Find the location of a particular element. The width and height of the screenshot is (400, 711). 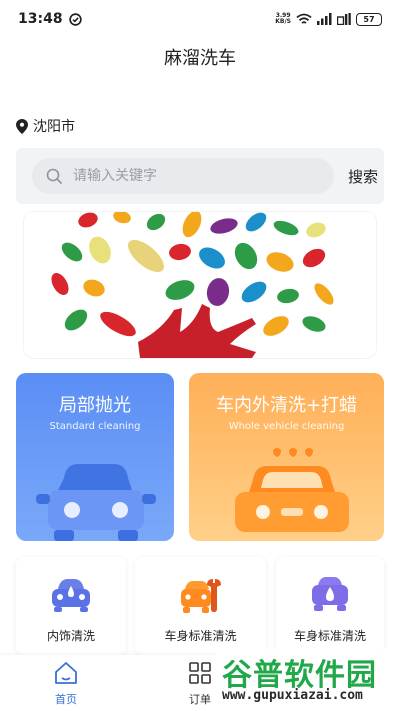

service-card-full-wash-wax: 车内外清洗+打蜡 Whole vehicle cleaning is located at coordinates (286, 457).